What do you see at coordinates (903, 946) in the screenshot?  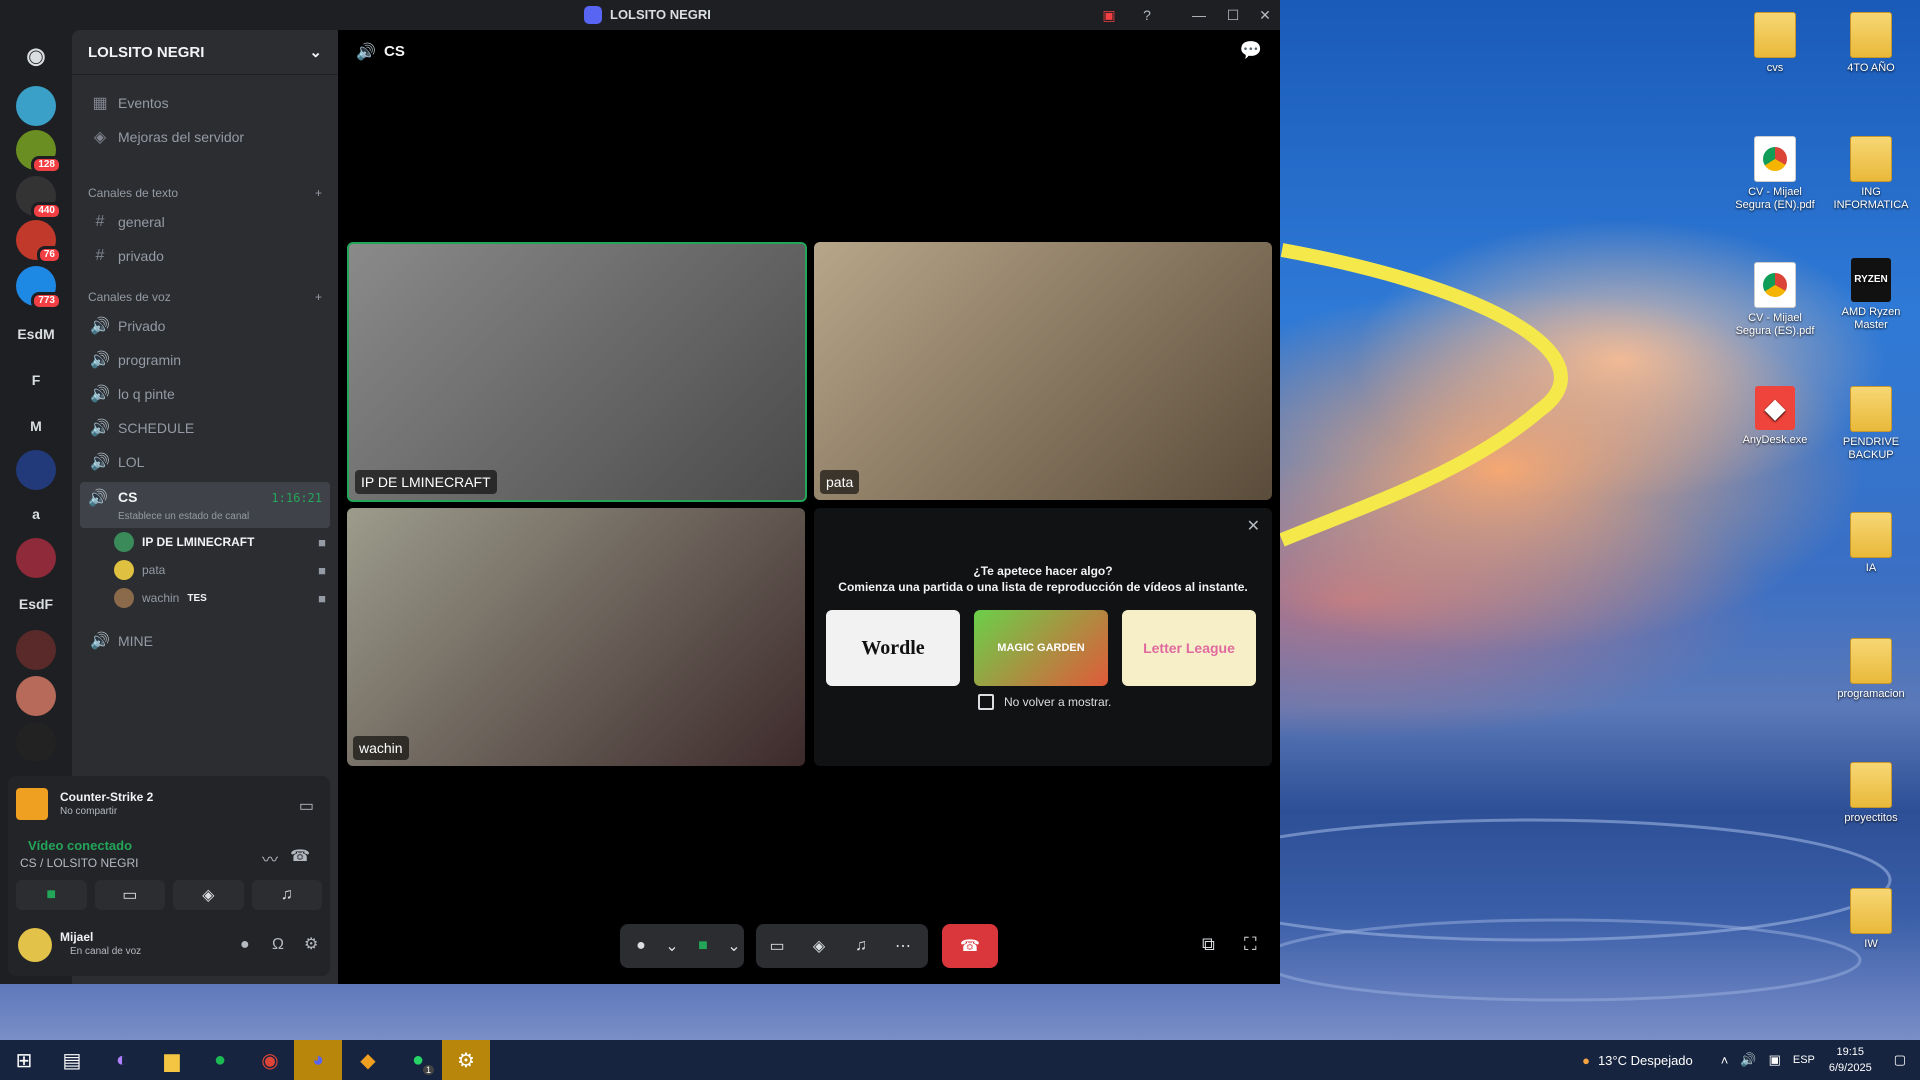 I see `more-options-button: ⋯` at bounding box center [903, 946].